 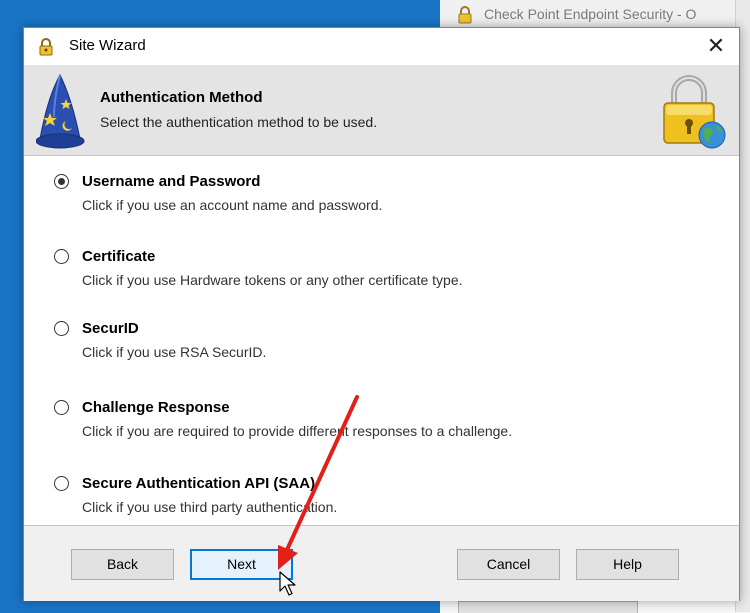 What do you see at coordinates (122, 564) in the screenshot?
I see `back-button: Back` at bounding box center [122, 564].